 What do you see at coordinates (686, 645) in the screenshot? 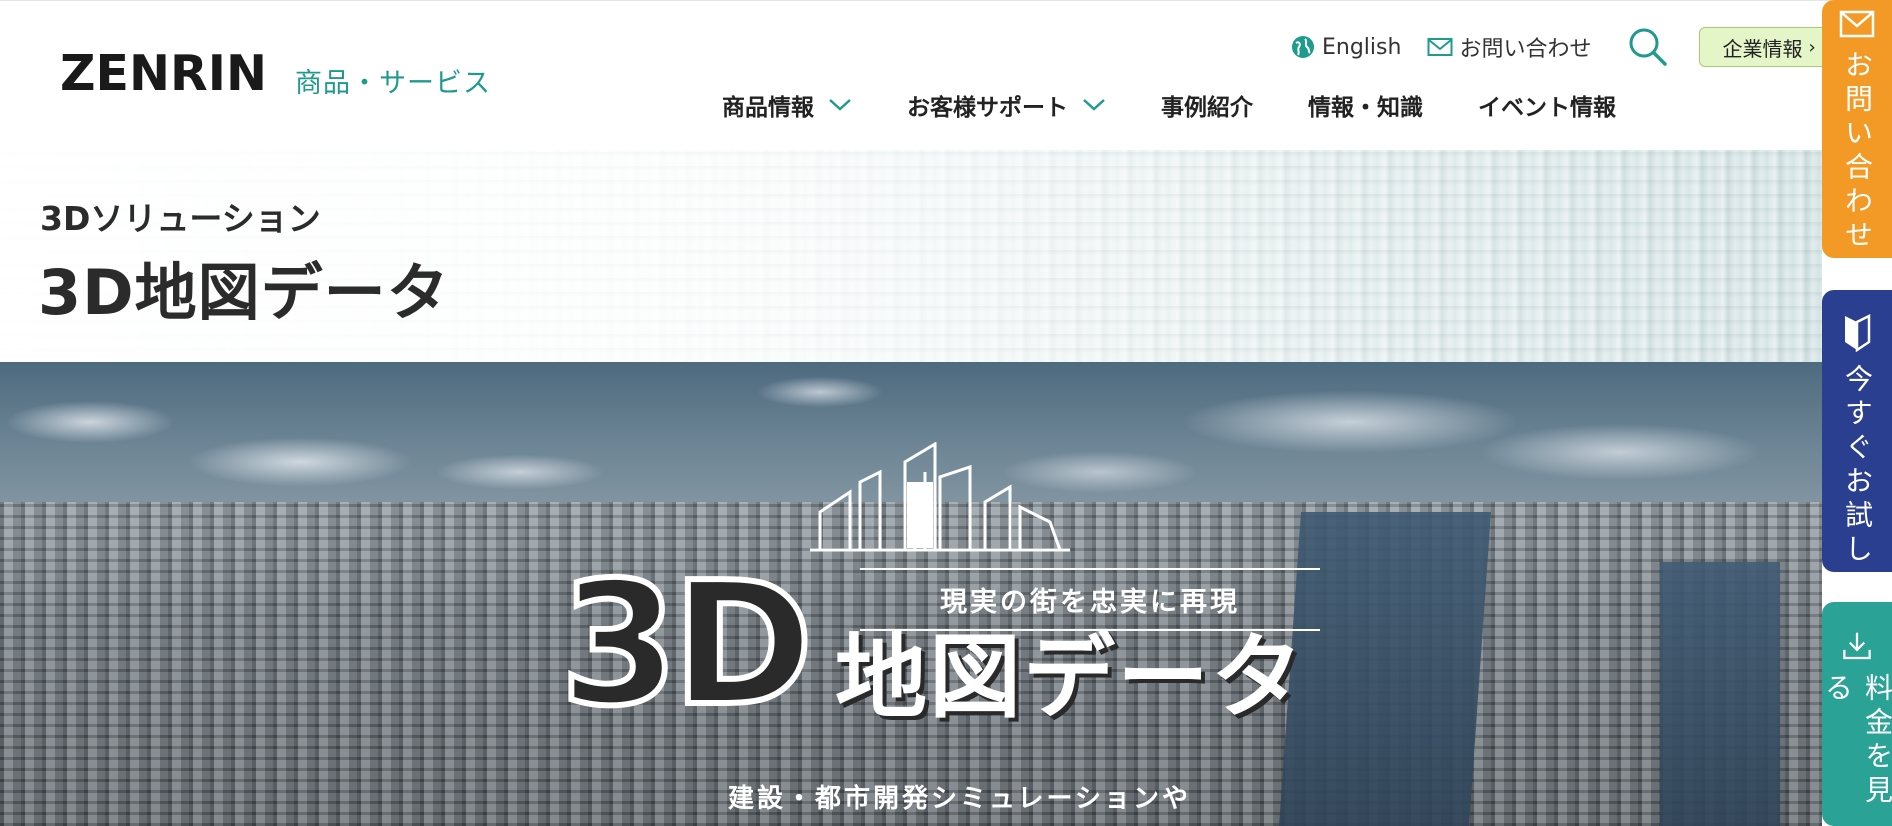
I see `hero-3d-text: 3D` at bounding box center [686, 645].